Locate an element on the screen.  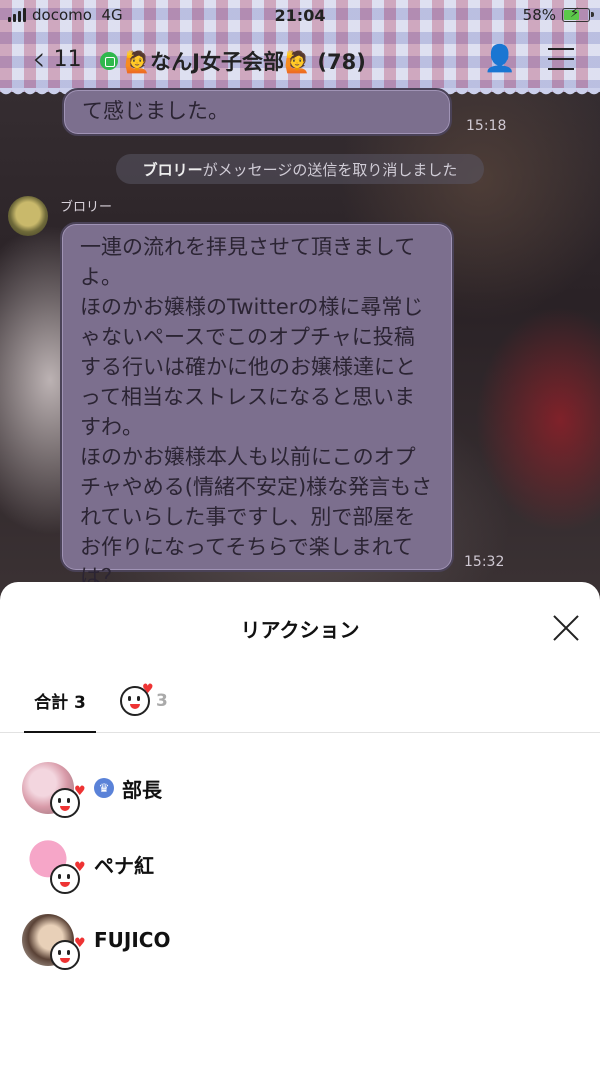
list-item: ♥ ペナ紅 is located at coordinates (302, 864).